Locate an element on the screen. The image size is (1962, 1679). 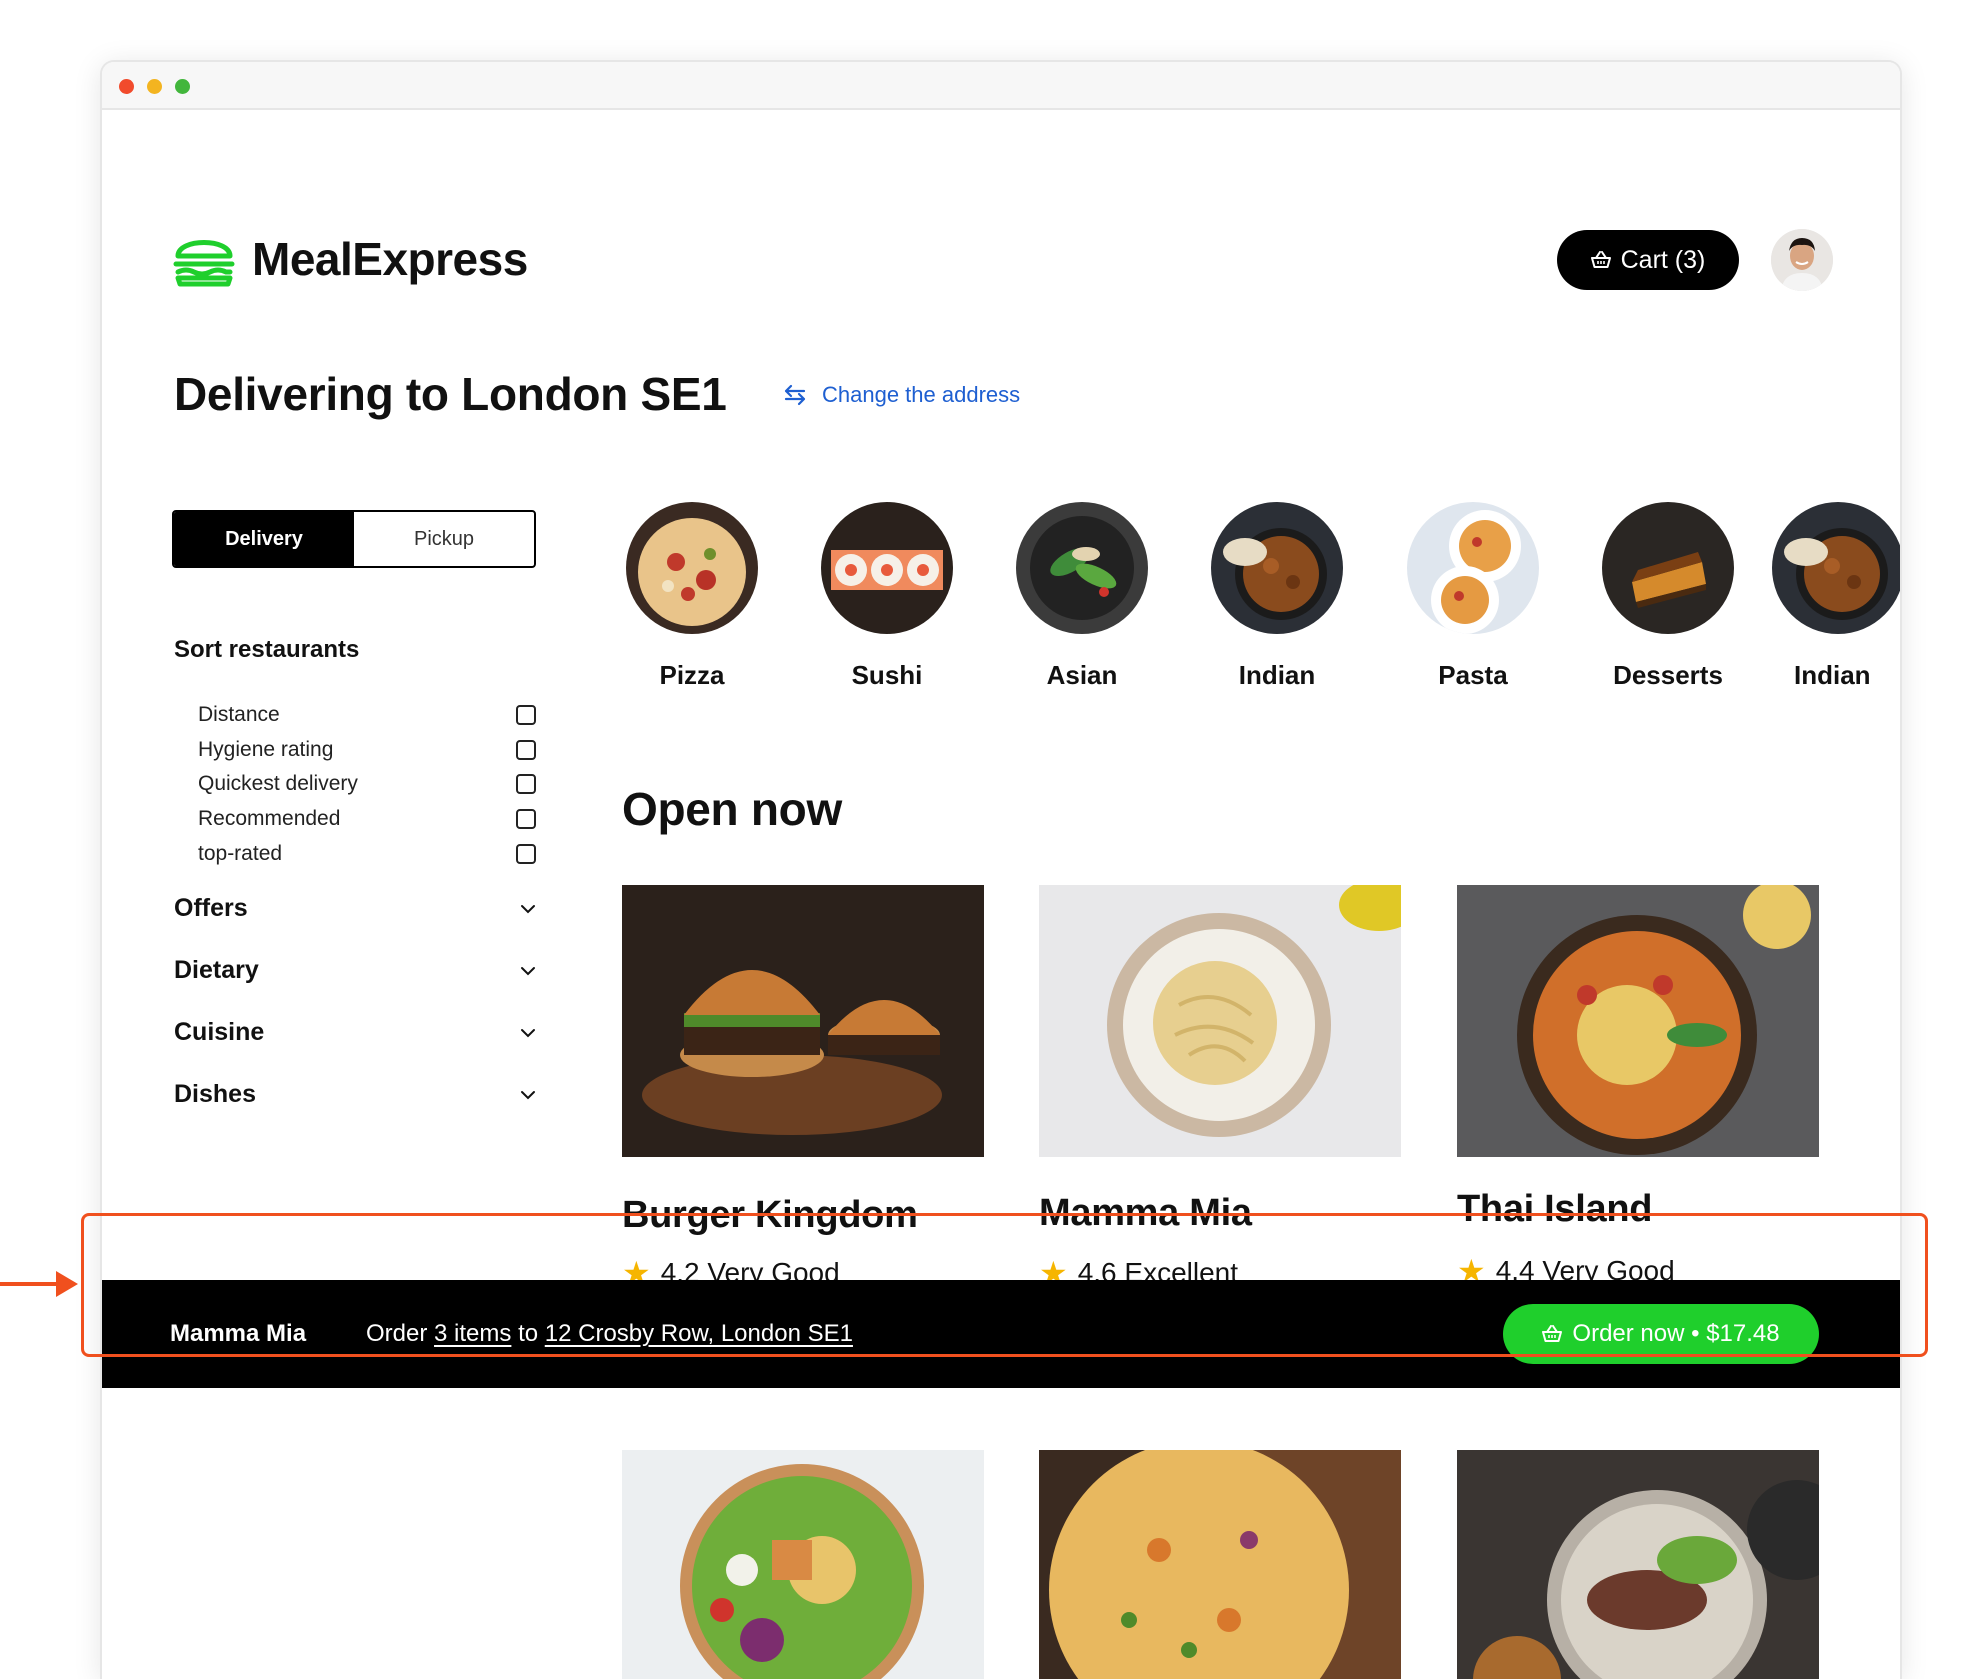
restaurant-image-salad is located at coordinates (803, 1564).